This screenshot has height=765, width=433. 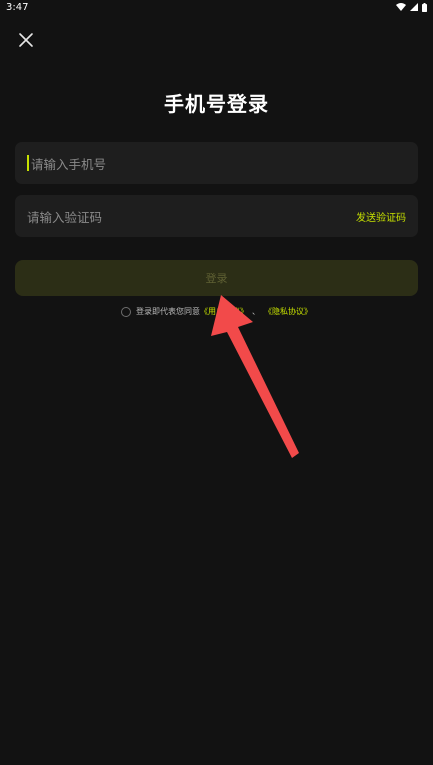 What do you see at coordinates (216, 7) in the screenshot?
I see `status-bar: 3:47` at bounding box center [216, 7].